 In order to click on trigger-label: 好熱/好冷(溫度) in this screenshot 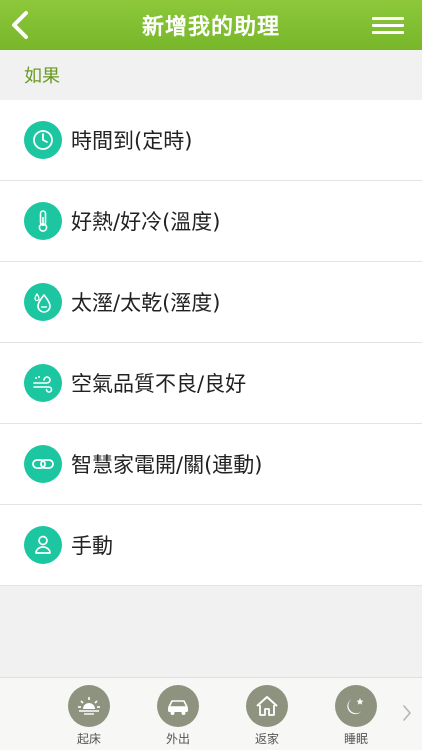, I will do `click(146, 222)`.